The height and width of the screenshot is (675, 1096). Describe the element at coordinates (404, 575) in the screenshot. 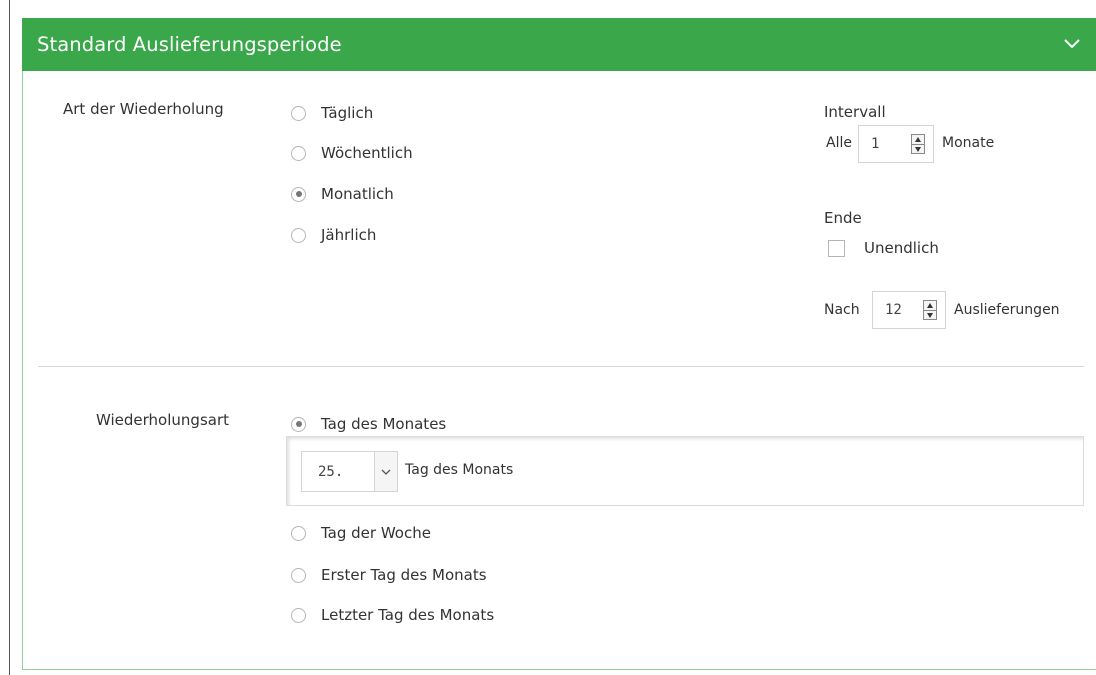

I see `radio-label: Erster Tag des Monats` at that location.